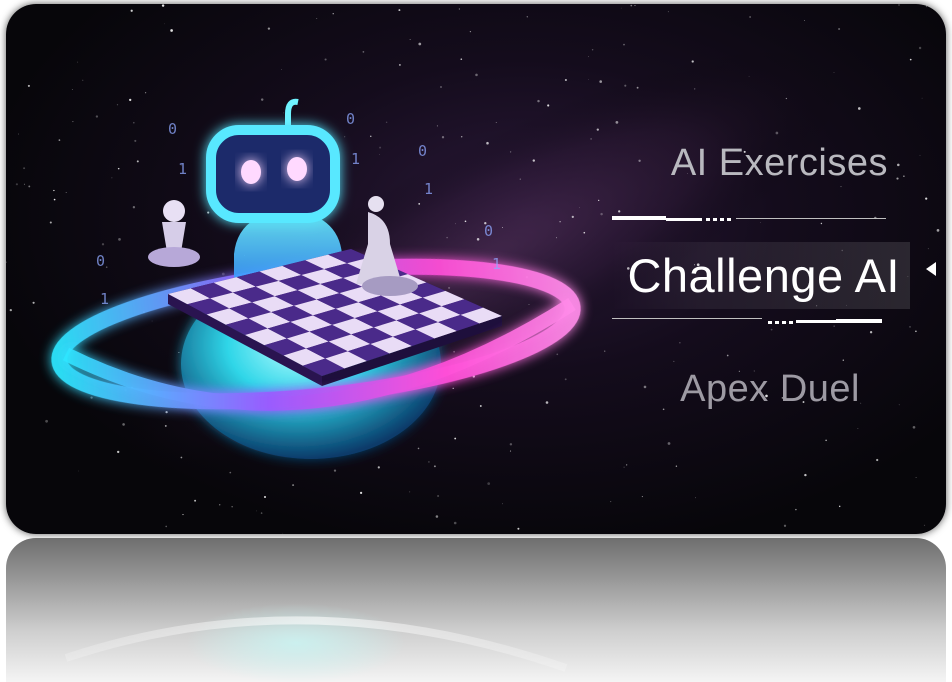  What do you see at coordinates (779, 163) in the screenshot?
I see `menu-item-ai-exercises: AI Exercises` at bounding box center [779, 163].